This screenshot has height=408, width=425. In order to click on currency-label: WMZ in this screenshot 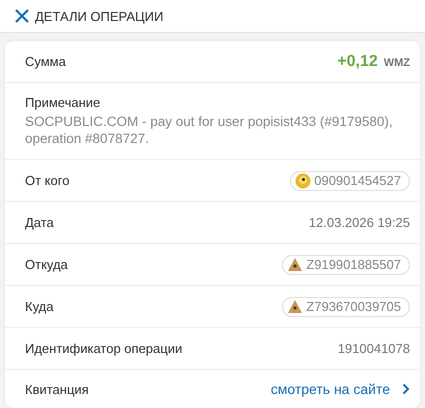, I will do `click(397, 62)`.